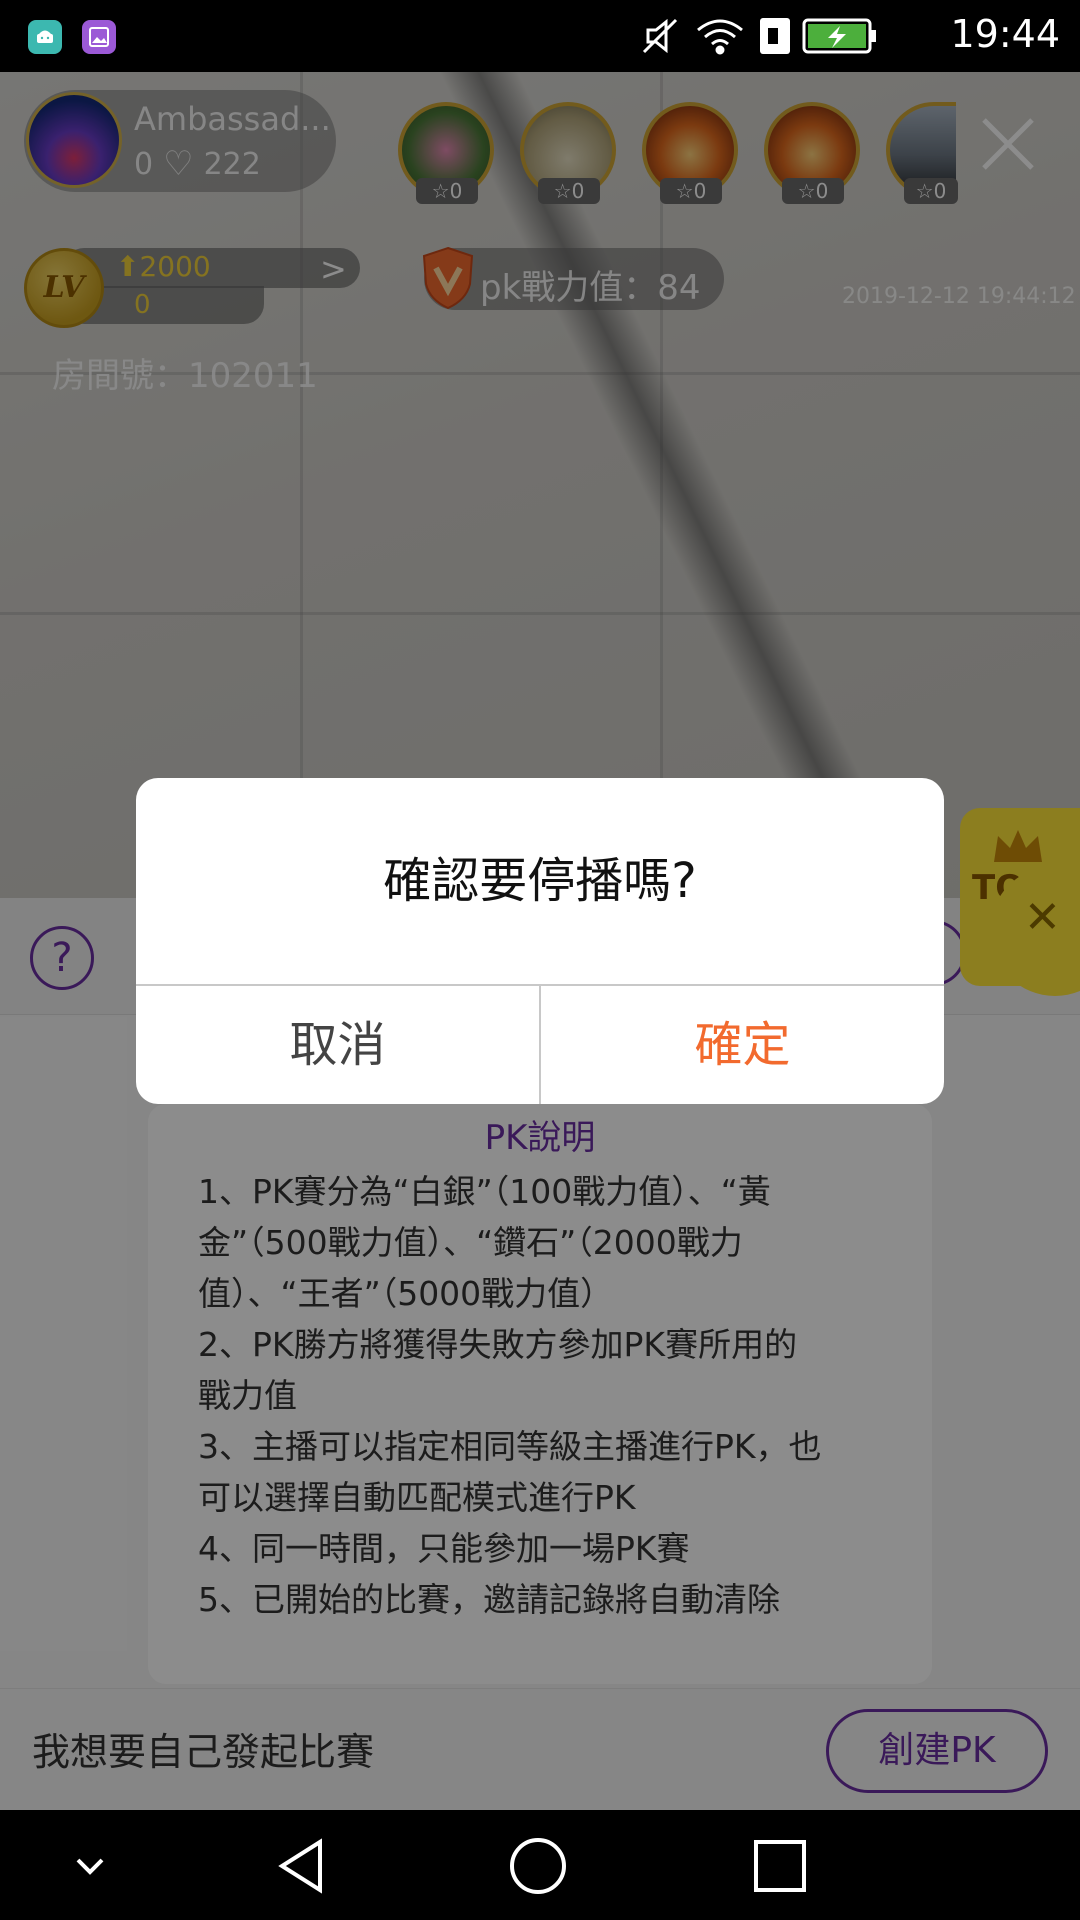  Describe the element at coordinates (720, 37) in the screenshot. I see `wifi-icon` at that location.